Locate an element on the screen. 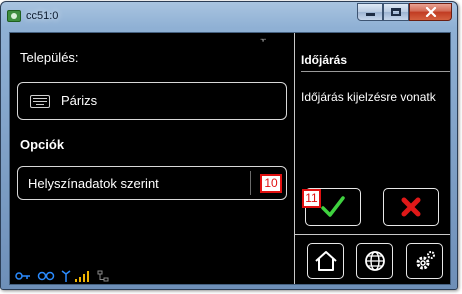  home-icon is located at coordinates (325, 261).